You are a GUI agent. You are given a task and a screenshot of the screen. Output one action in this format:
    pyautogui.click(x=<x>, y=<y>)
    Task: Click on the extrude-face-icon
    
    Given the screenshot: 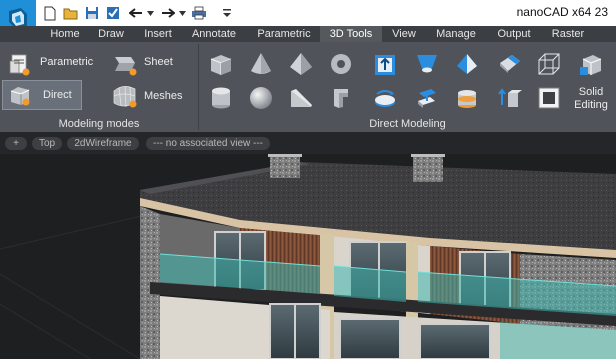 What is the action you would take?
    pyautogui.click(x=385, y=64)
    